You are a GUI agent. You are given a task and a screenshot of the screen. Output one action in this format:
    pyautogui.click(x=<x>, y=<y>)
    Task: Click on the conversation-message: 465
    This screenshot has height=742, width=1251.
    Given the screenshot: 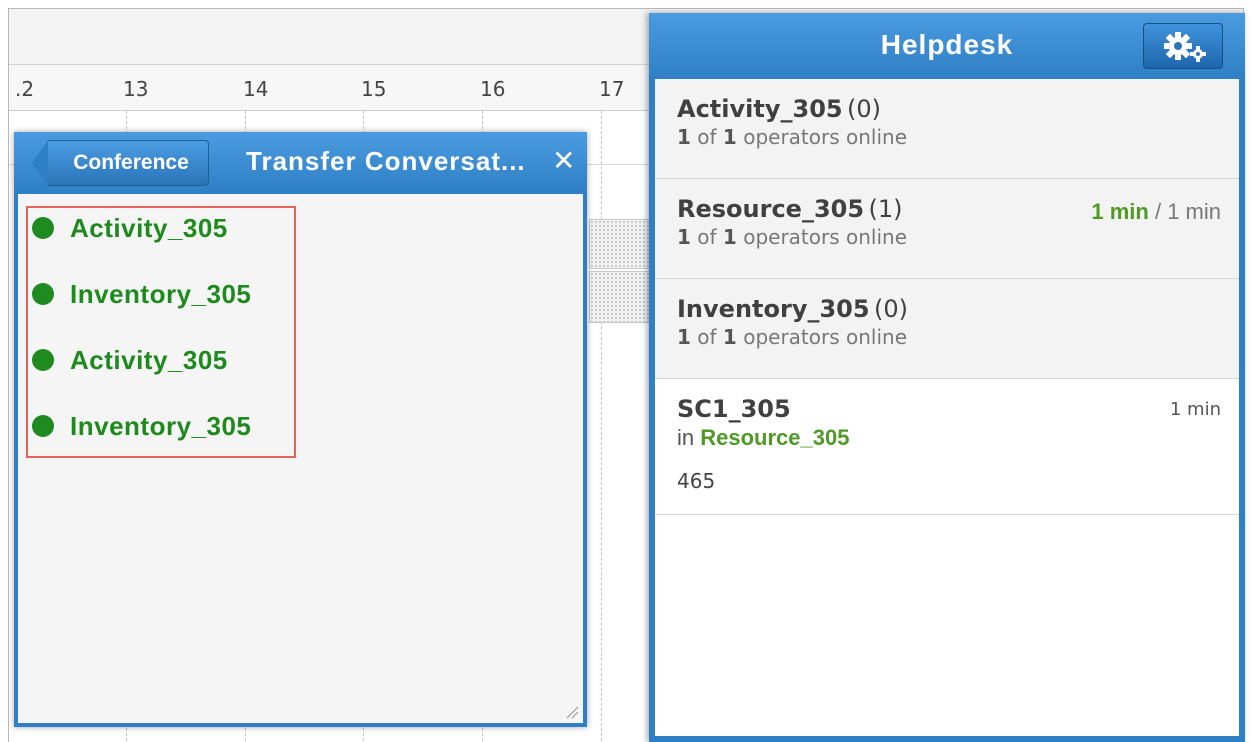 What is the action you would take?
    pyautogui.click(x=696, y=481)
    